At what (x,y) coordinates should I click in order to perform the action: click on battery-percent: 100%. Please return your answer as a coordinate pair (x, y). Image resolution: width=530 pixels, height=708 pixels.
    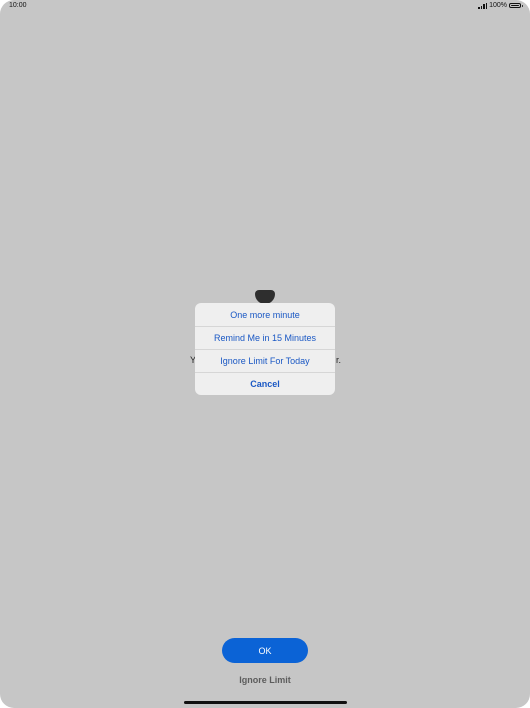
    Looking at the image, I should click on (498, 5).